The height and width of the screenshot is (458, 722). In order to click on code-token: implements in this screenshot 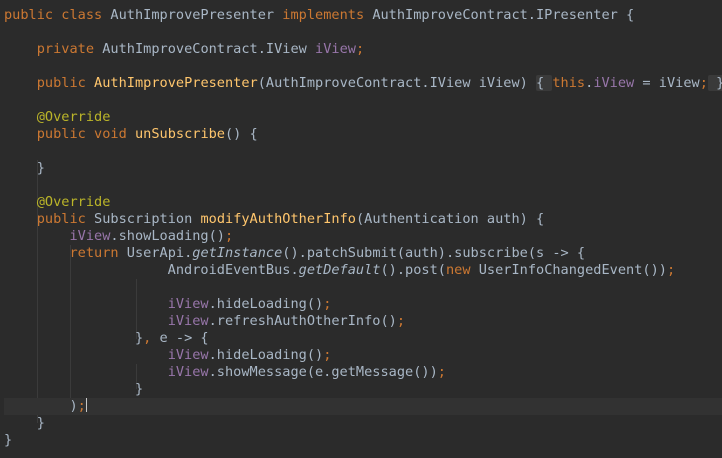, I will do `click(327, 15)`.